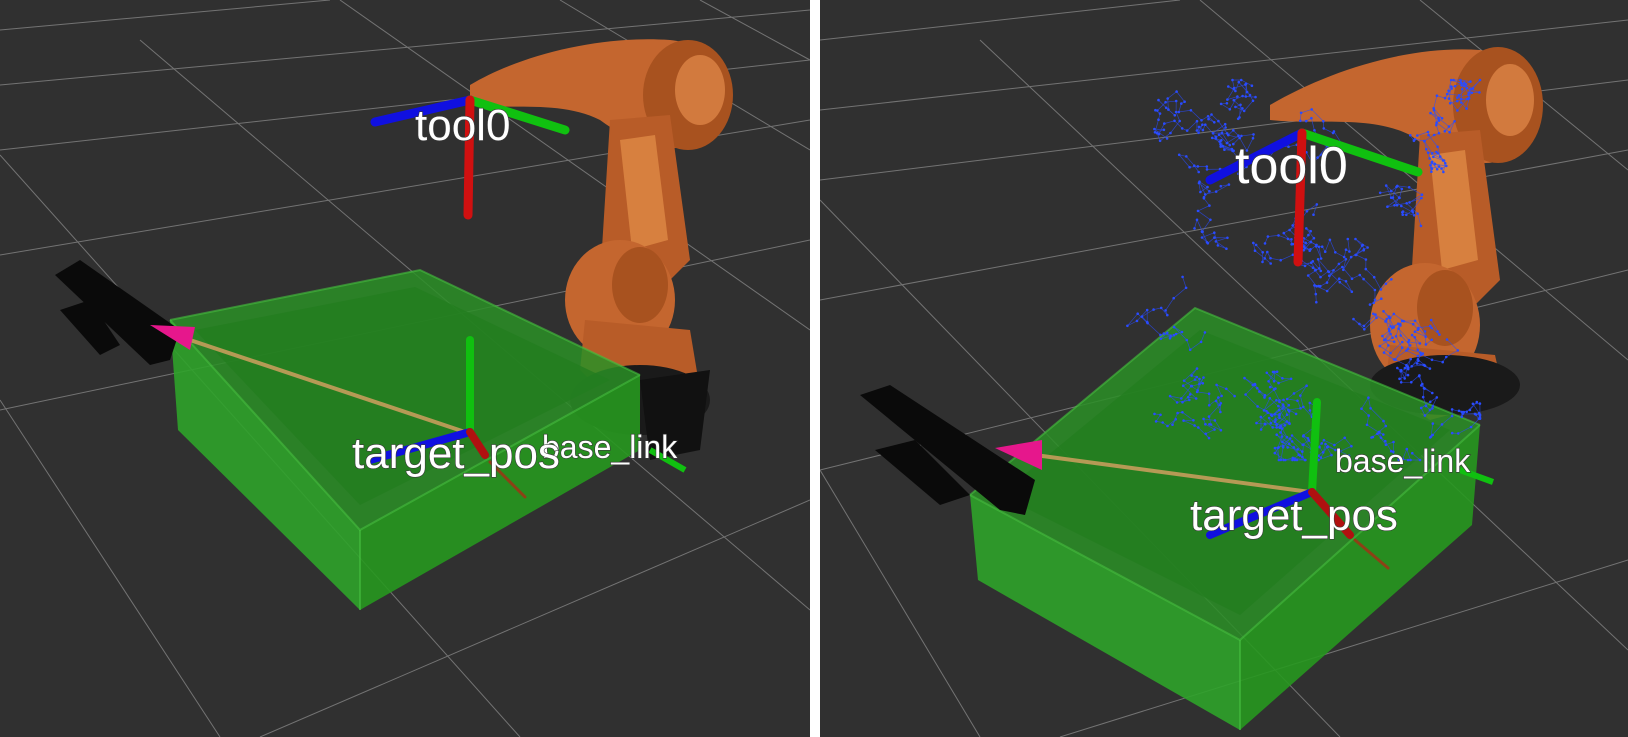 The height and width of the screenshot is (737, 1628). Describe the element at coordinates (815, 368) in the screenshot. I see `panel-divider` at that location.